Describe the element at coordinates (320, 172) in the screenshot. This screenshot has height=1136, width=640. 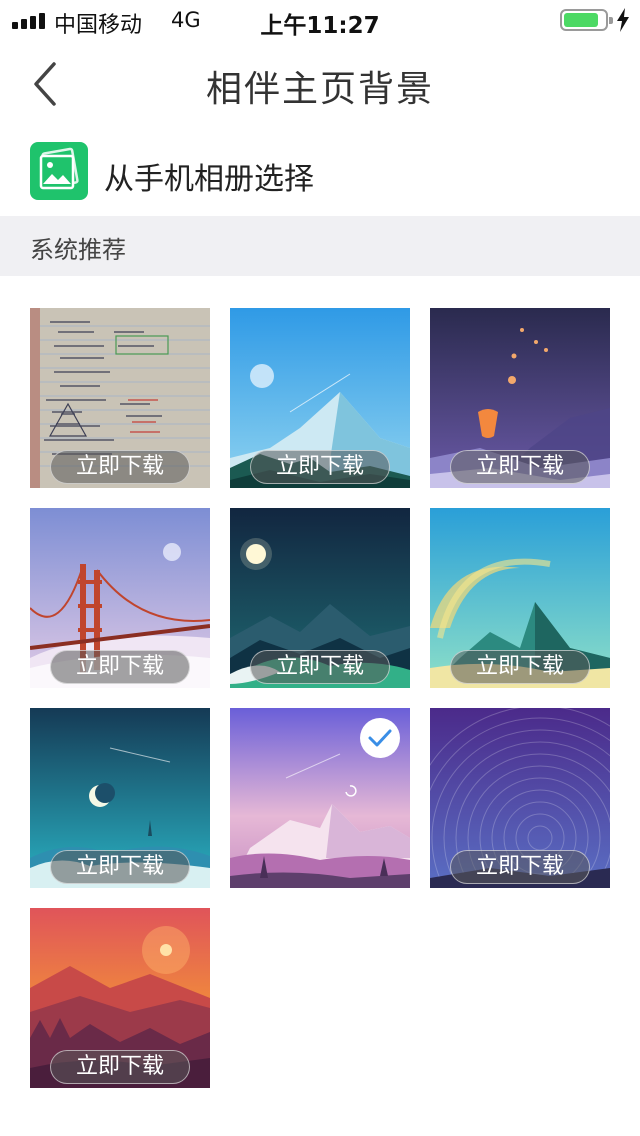
I see `choose-from-album-row: 从手机相册选择` at that location.